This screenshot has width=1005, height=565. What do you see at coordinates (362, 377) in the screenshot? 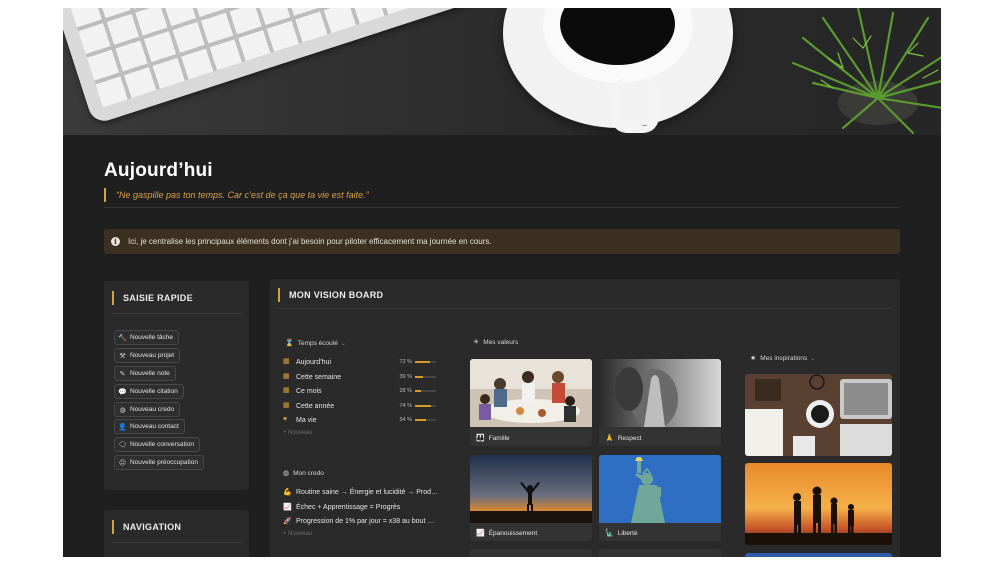
I see `time-row-week: ▦ Cette semaine 39 %` at bounding box center [362, 377].